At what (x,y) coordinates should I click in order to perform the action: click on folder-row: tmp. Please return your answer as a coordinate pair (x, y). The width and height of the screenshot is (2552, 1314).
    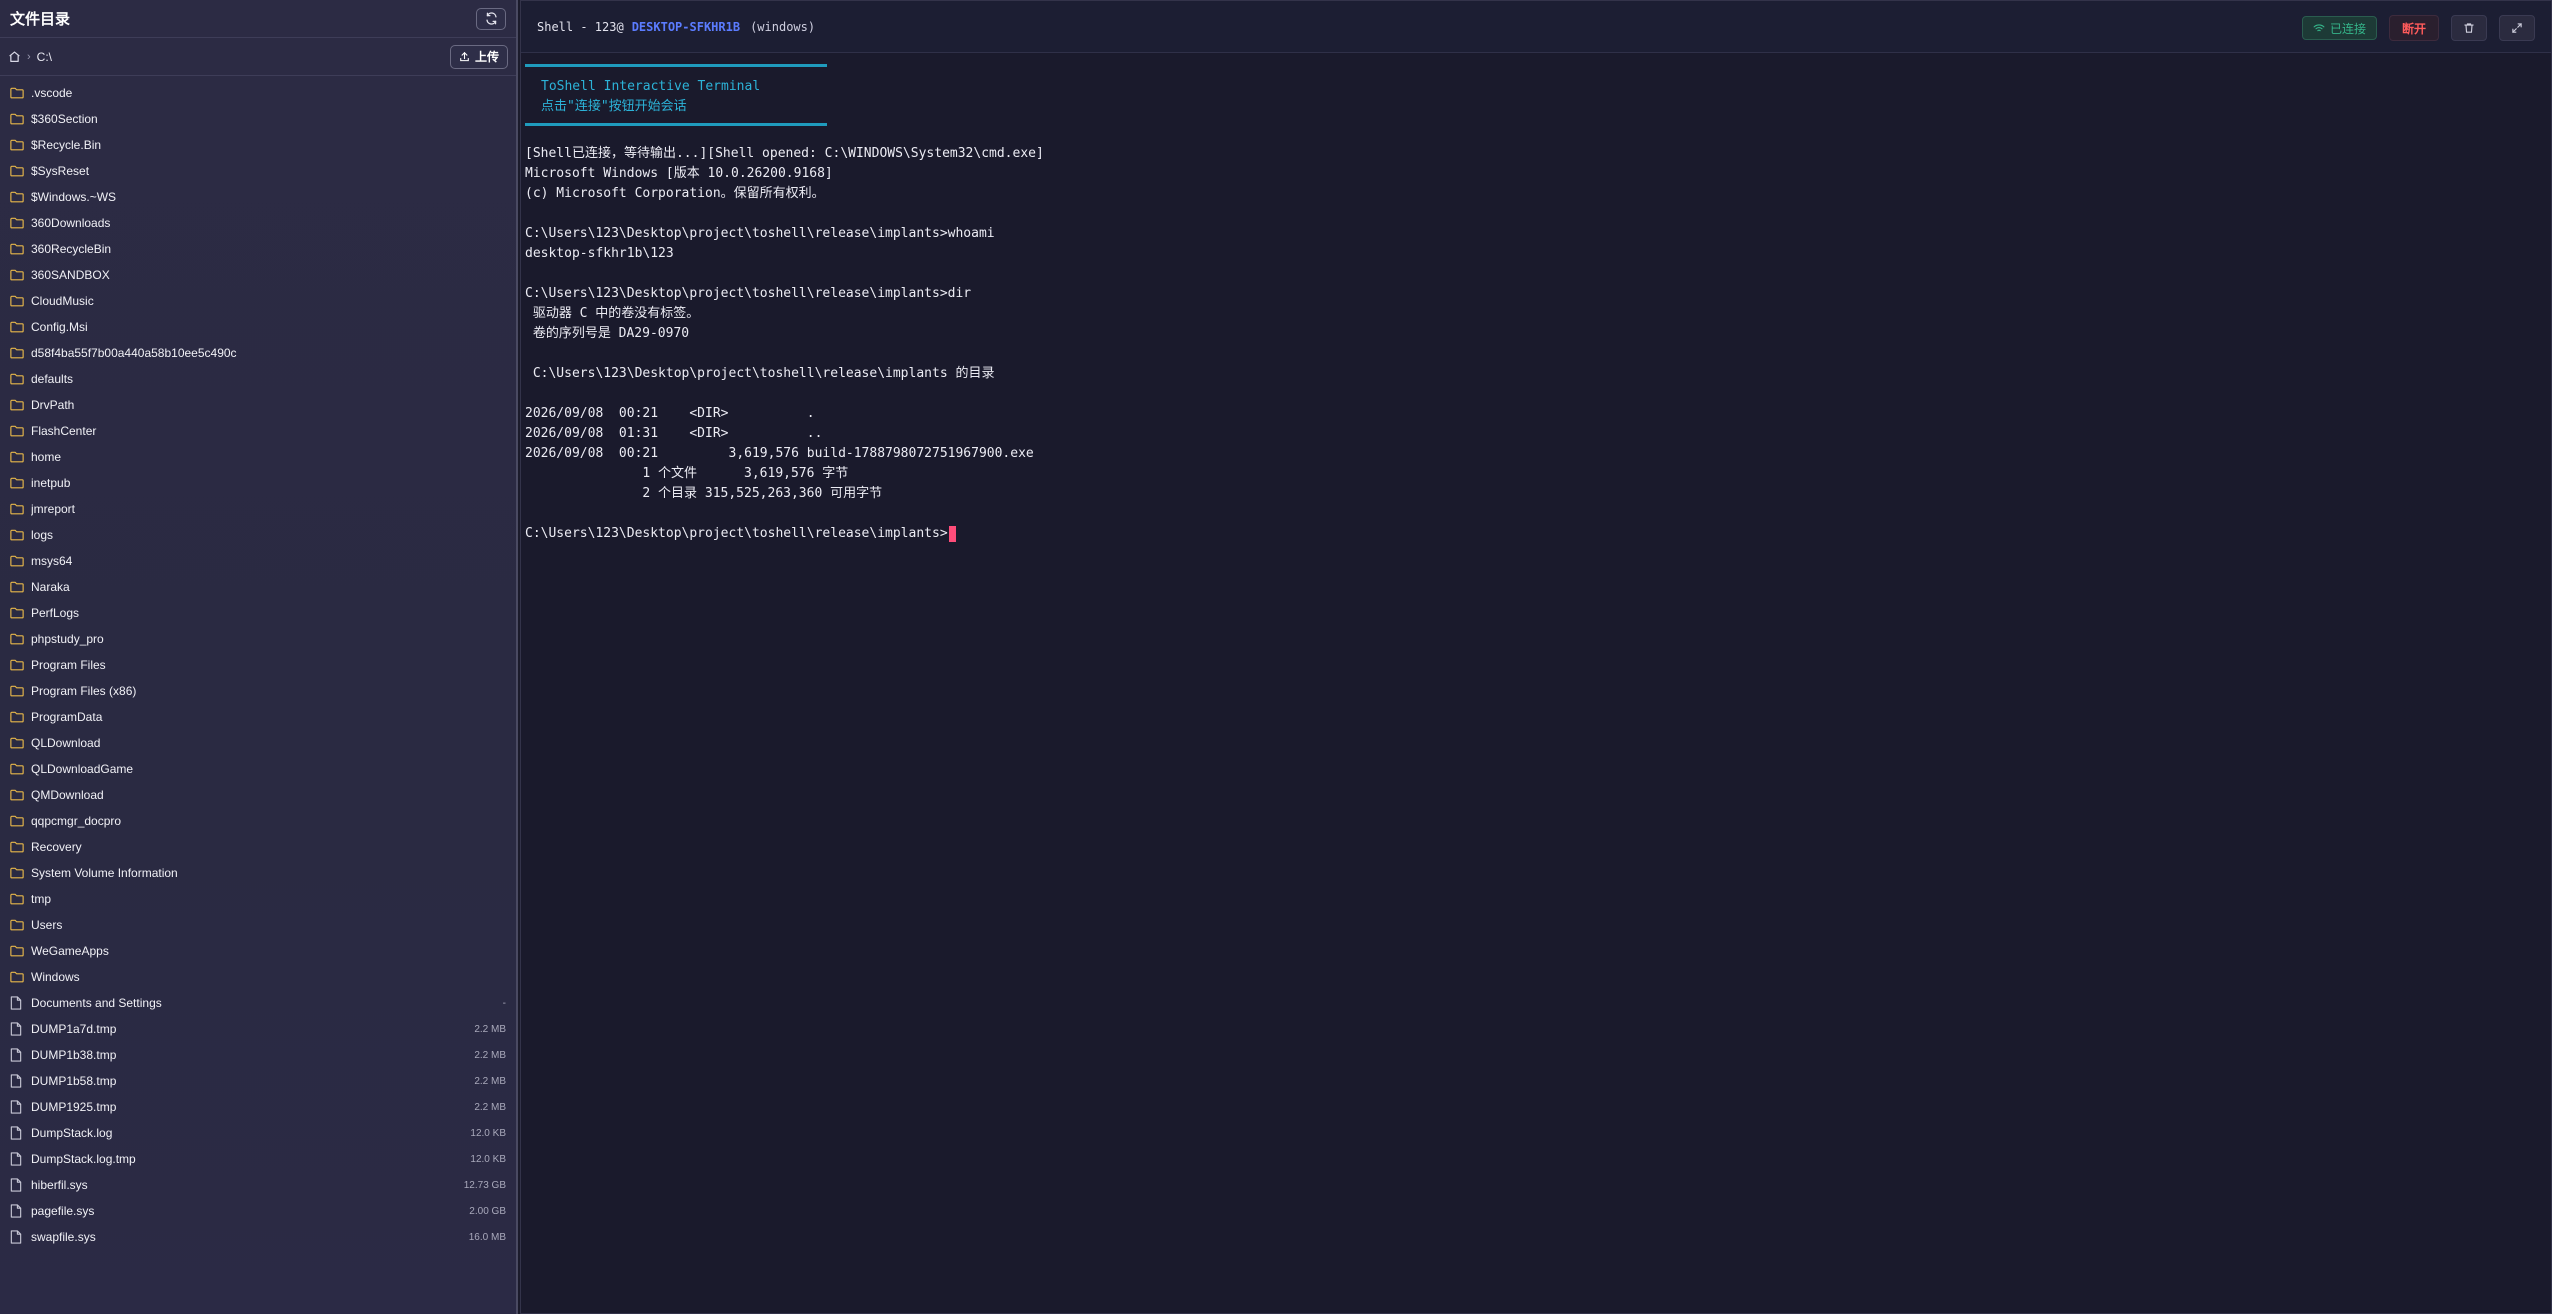
    Looking at the image, I should click on (258, 899).